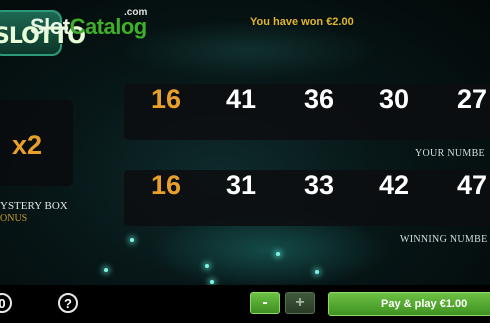 Image resolution: width=490 pixels, height=323 pixels. Describe the element at coordinates (241, 185) in the screenshot. I see `winning-number-2: 31` at that location.